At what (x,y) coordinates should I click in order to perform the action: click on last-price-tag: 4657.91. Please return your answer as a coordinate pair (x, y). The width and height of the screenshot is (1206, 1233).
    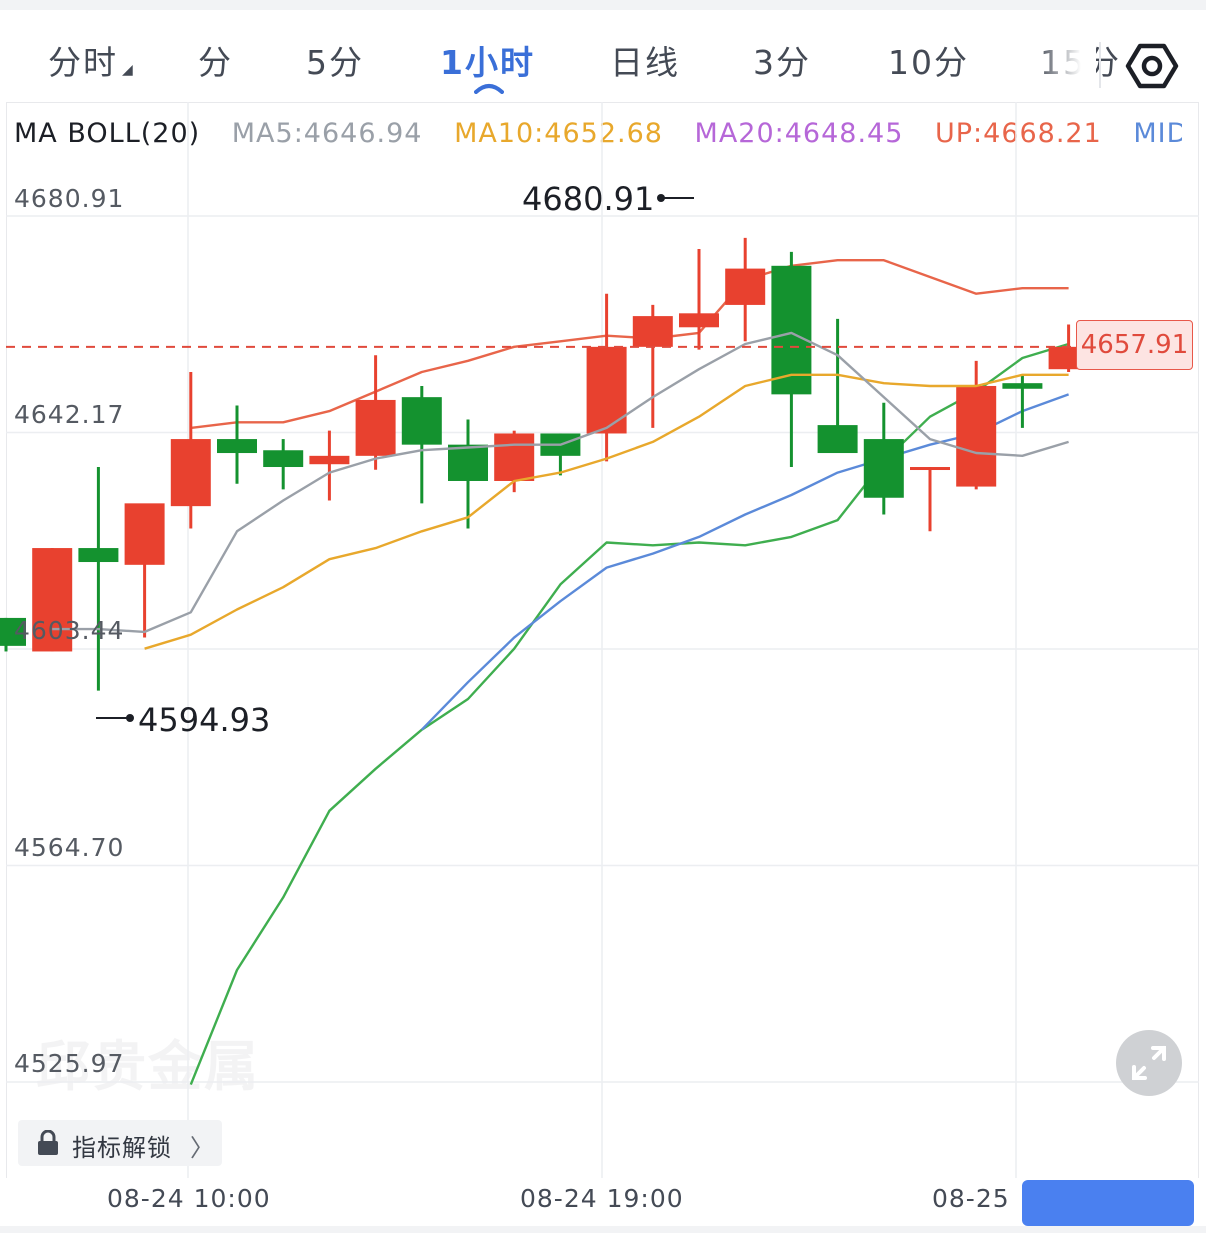
    Looking at the image, I should click on (1134, 345).